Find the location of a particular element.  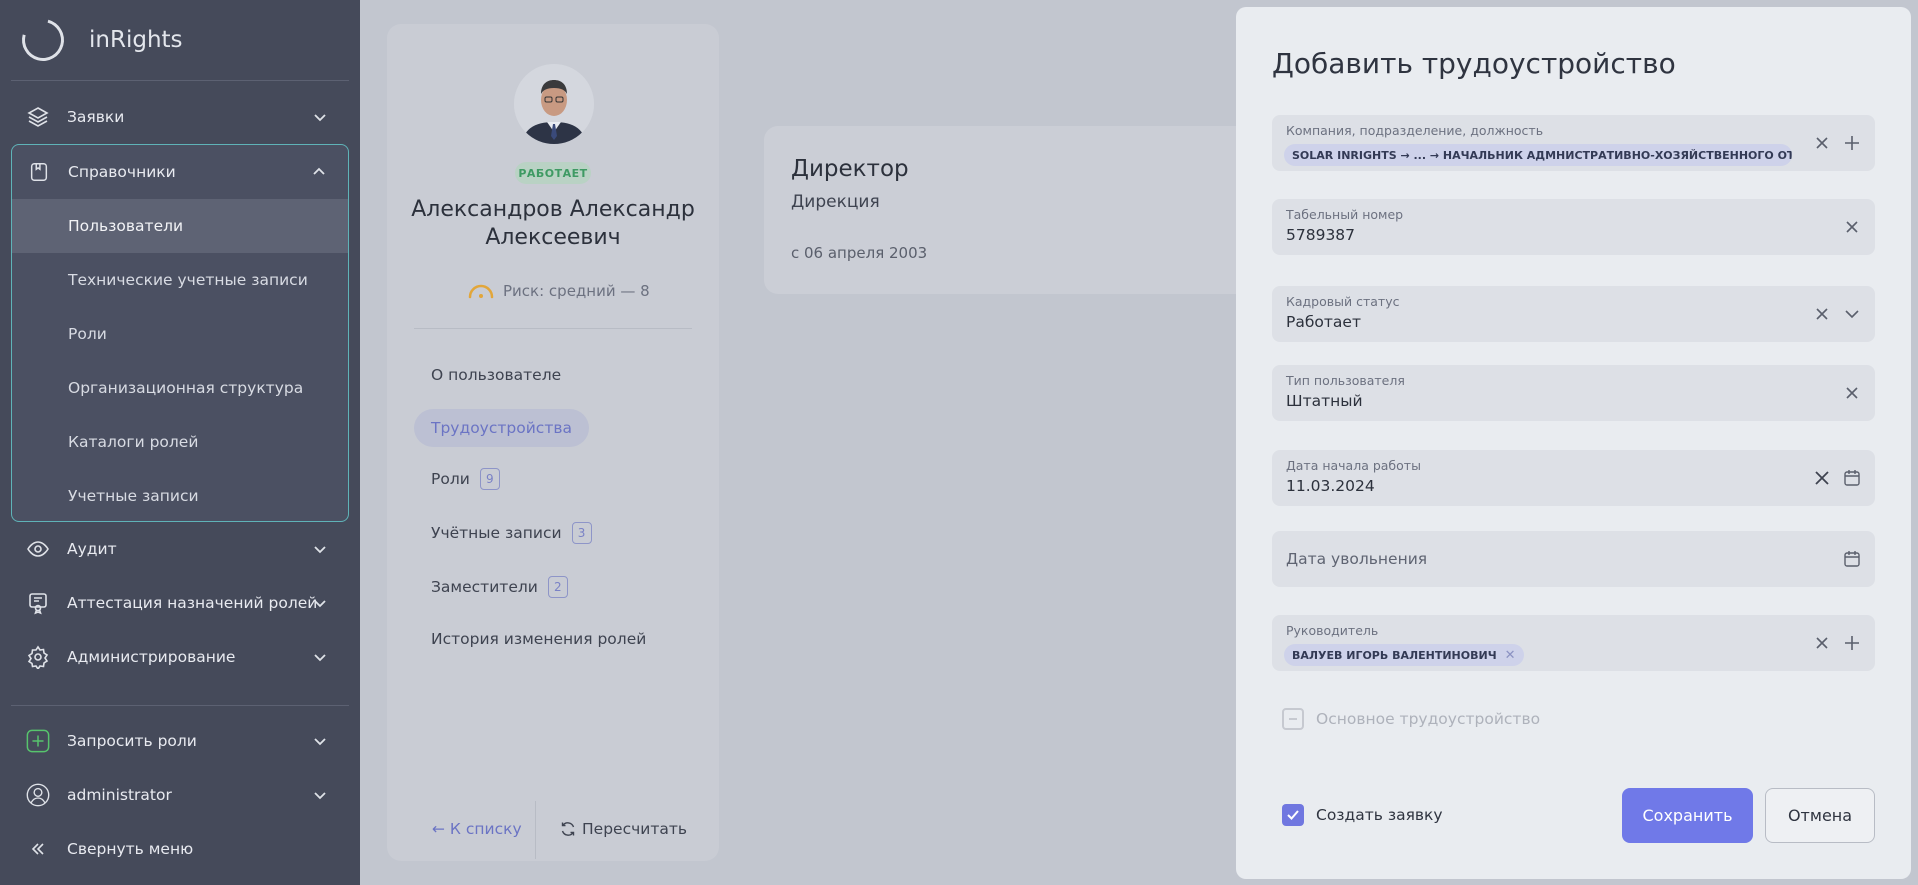

cancel-button: Отмена is located at coordinates (1820, 815).